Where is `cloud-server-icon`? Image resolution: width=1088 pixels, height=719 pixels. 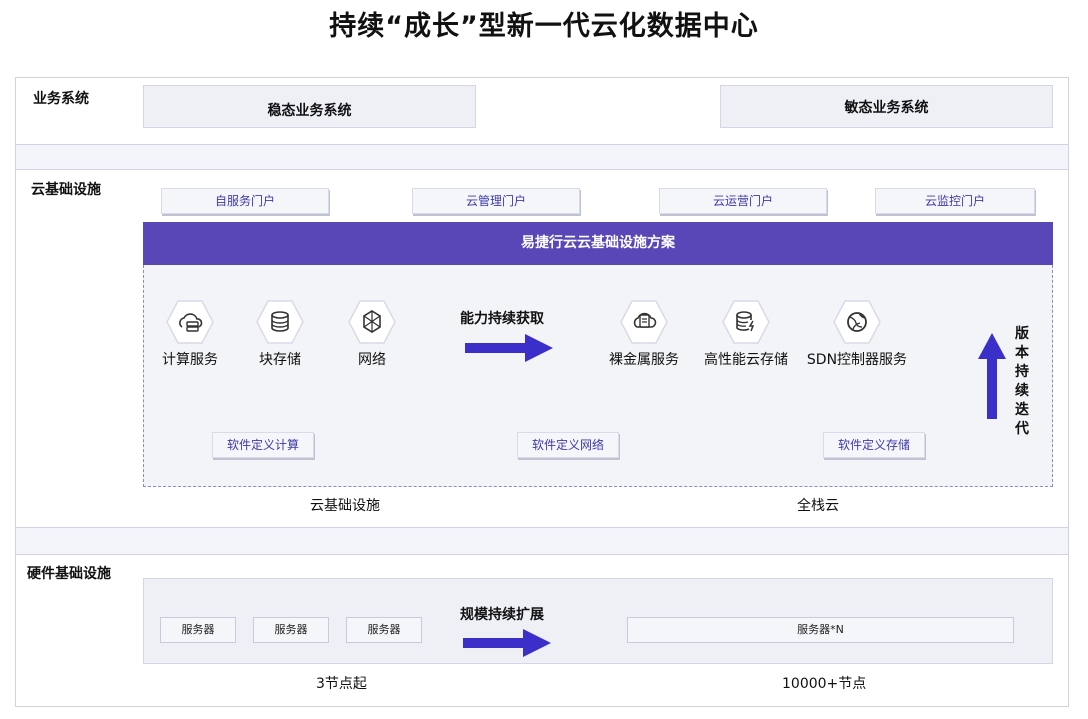
cloud-server-icon is located at coordinates (190, 322).